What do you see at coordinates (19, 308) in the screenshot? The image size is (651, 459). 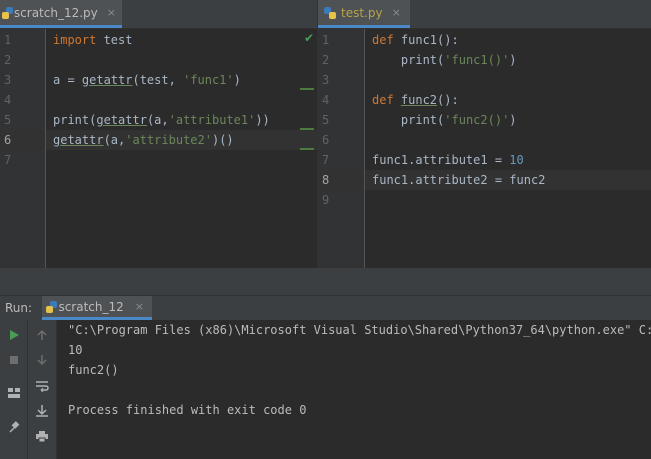 I see `run-label: Run:` at bounding box center [19, 308].